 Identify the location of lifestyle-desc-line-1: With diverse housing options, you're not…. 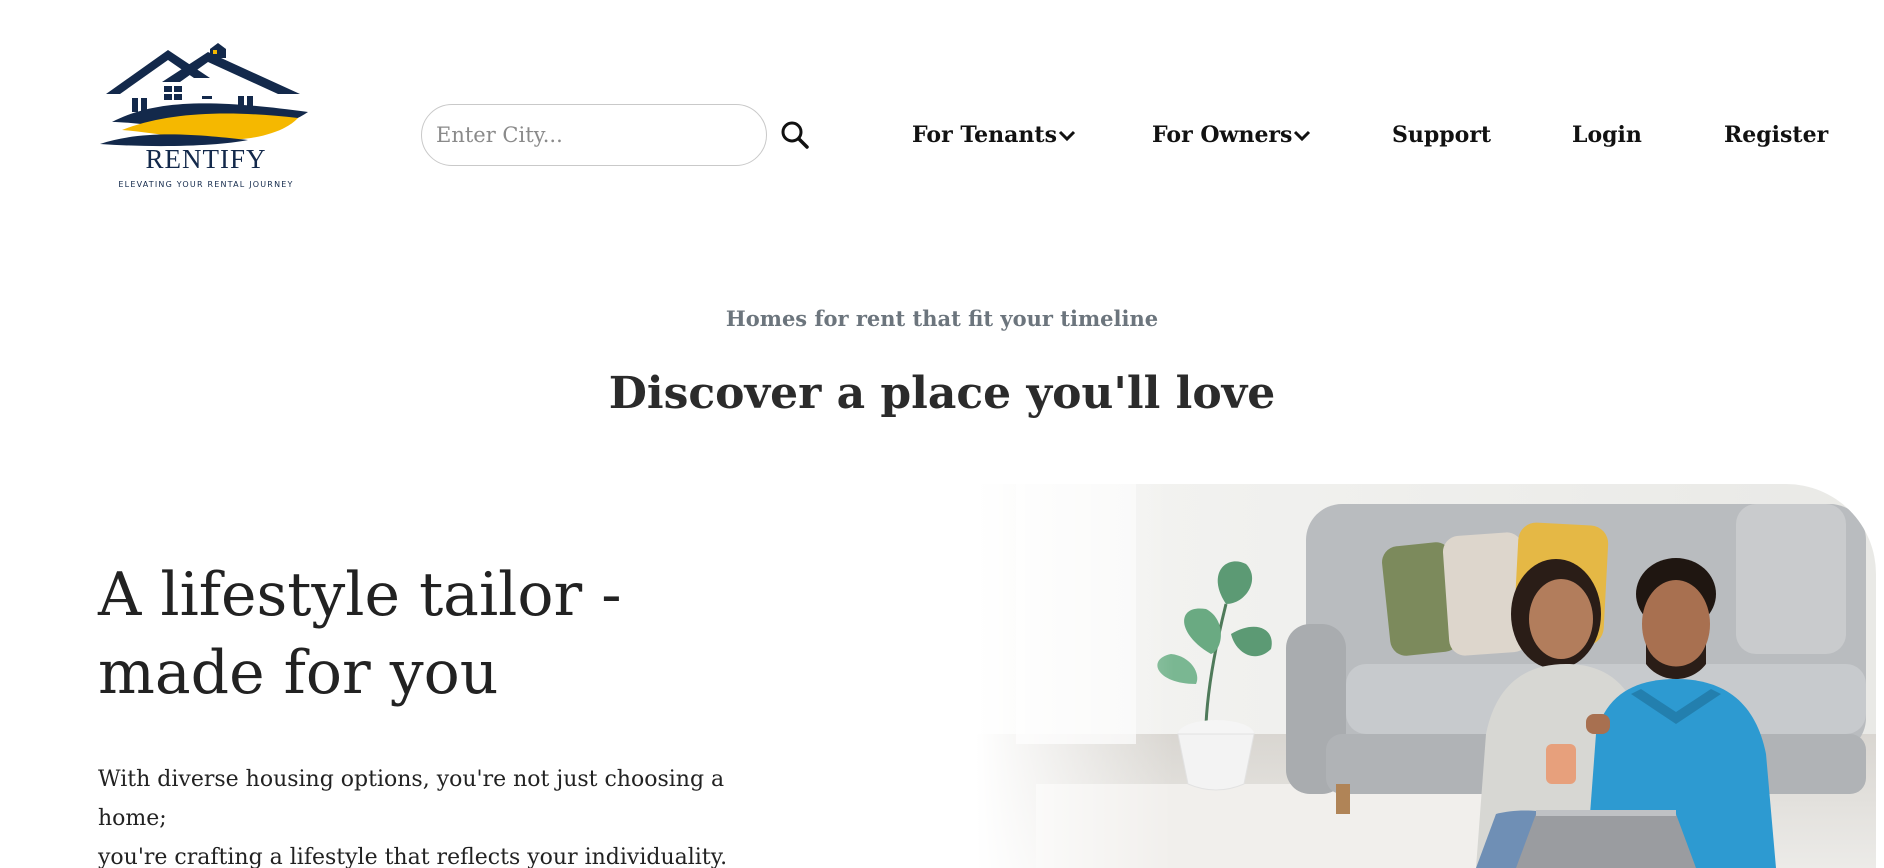
(411, 779).